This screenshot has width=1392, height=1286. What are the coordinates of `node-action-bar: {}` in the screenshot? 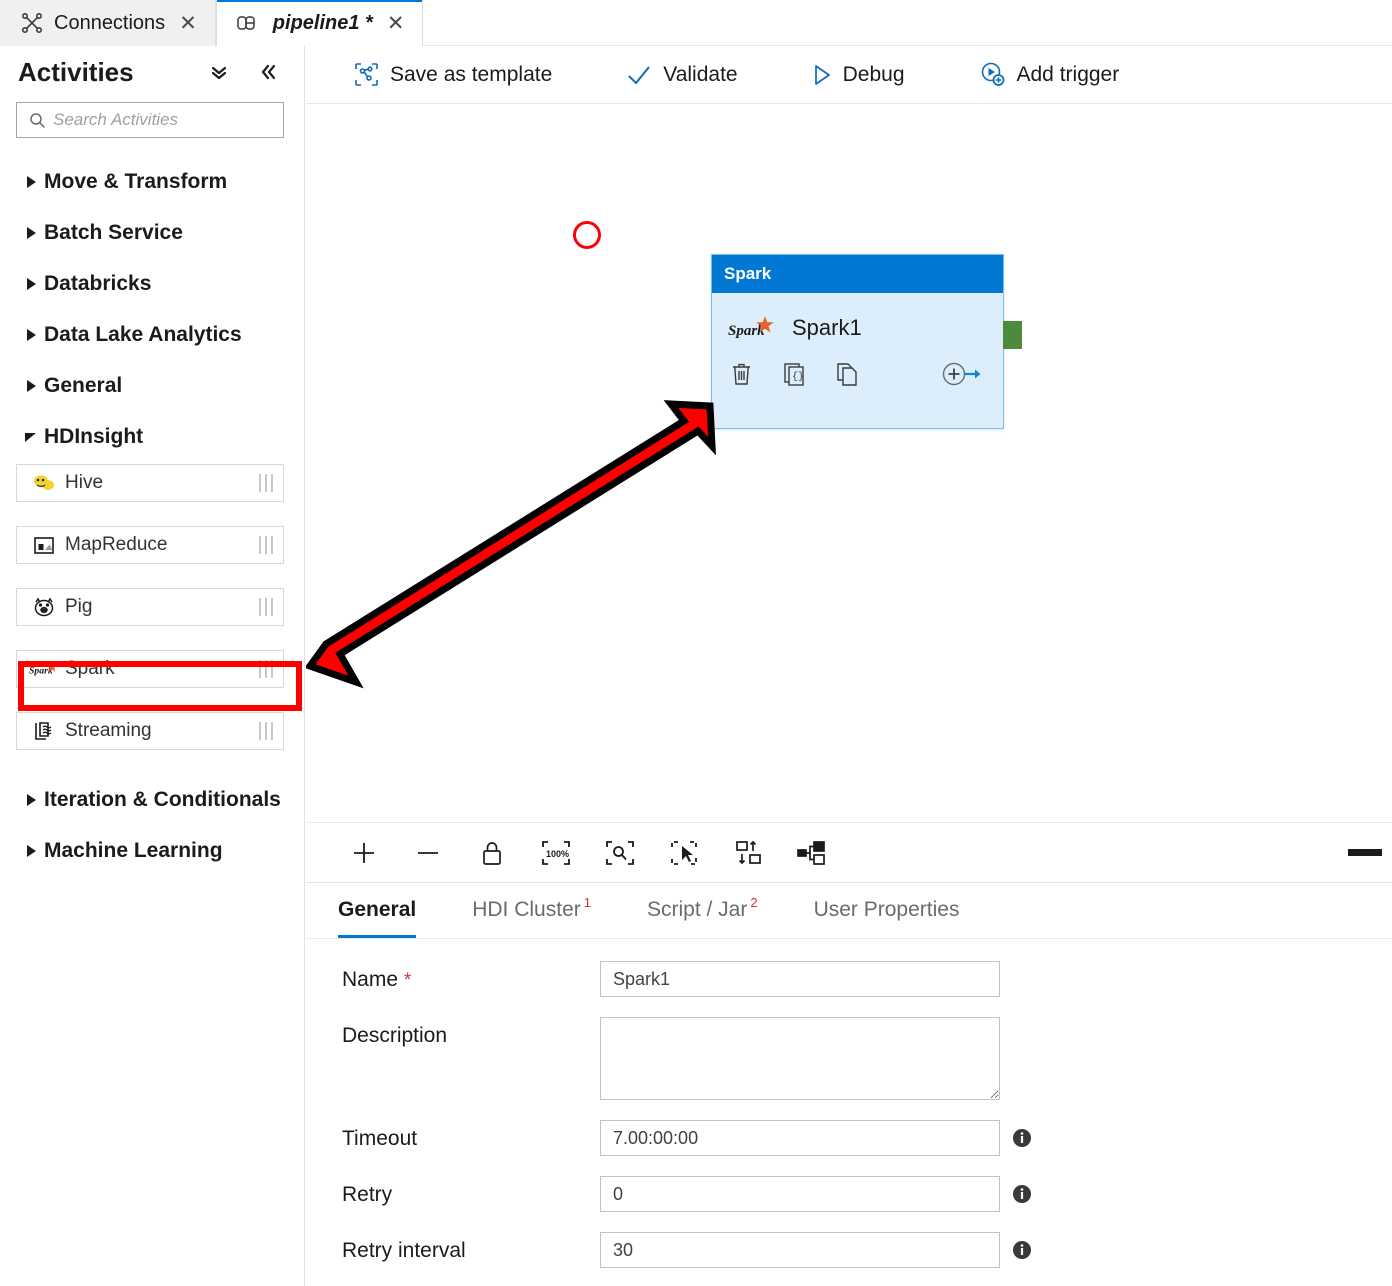 It's located at (857, 364).